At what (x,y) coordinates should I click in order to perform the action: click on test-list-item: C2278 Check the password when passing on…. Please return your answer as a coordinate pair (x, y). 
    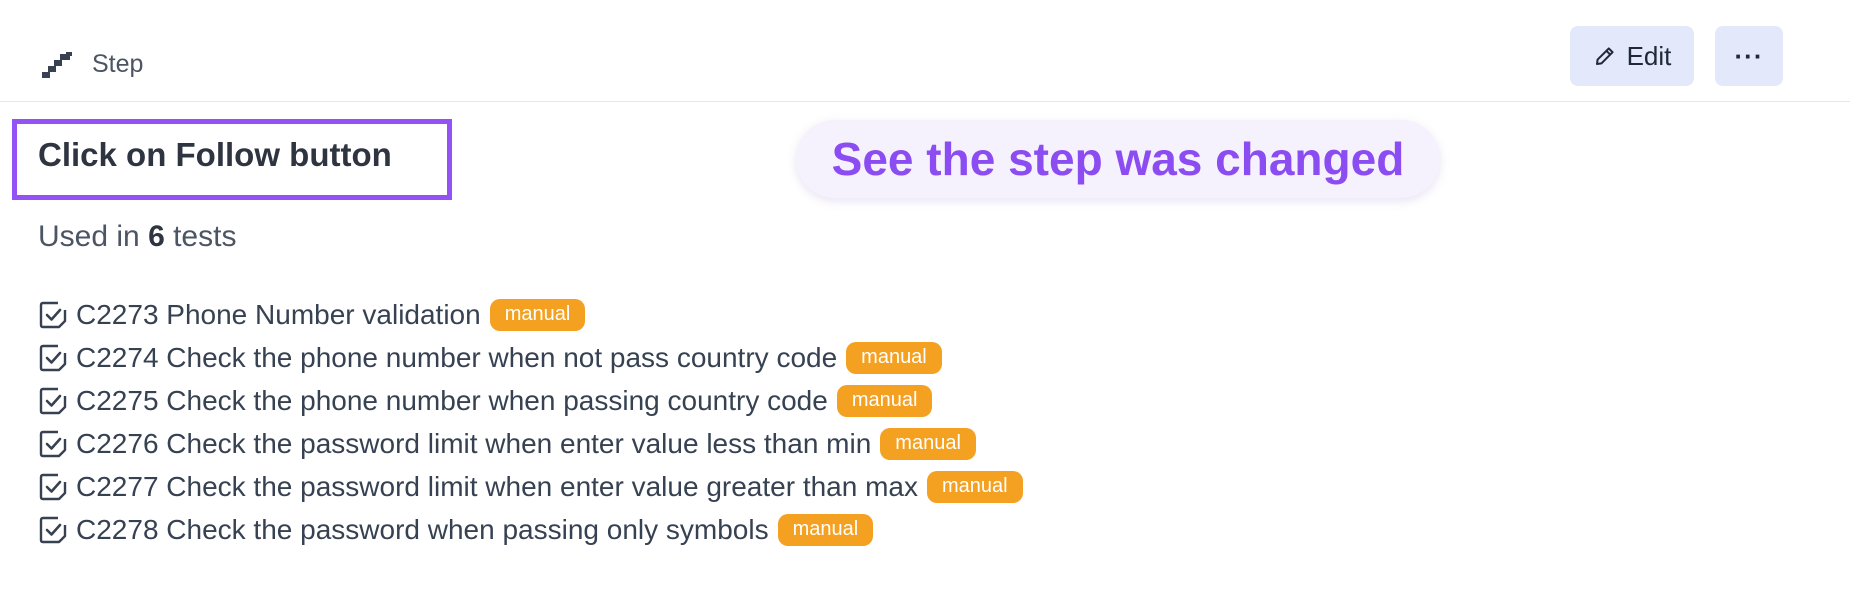
    Looking at the image, I should click on (530, 529).